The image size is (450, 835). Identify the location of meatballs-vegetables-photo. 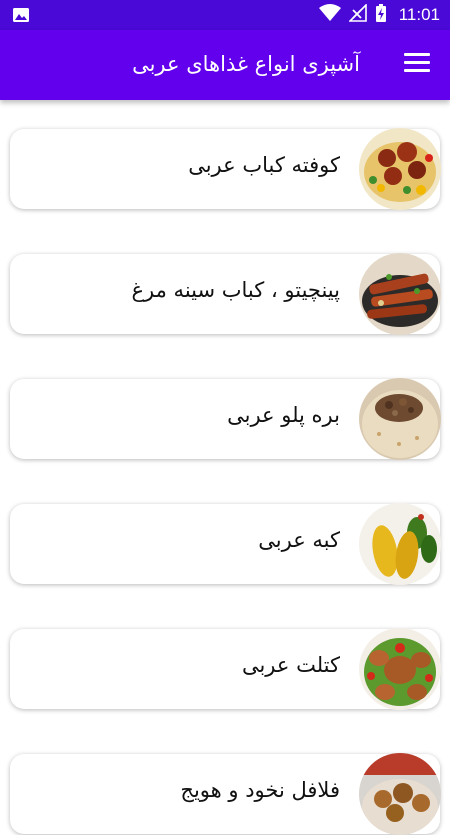
(400, 169).